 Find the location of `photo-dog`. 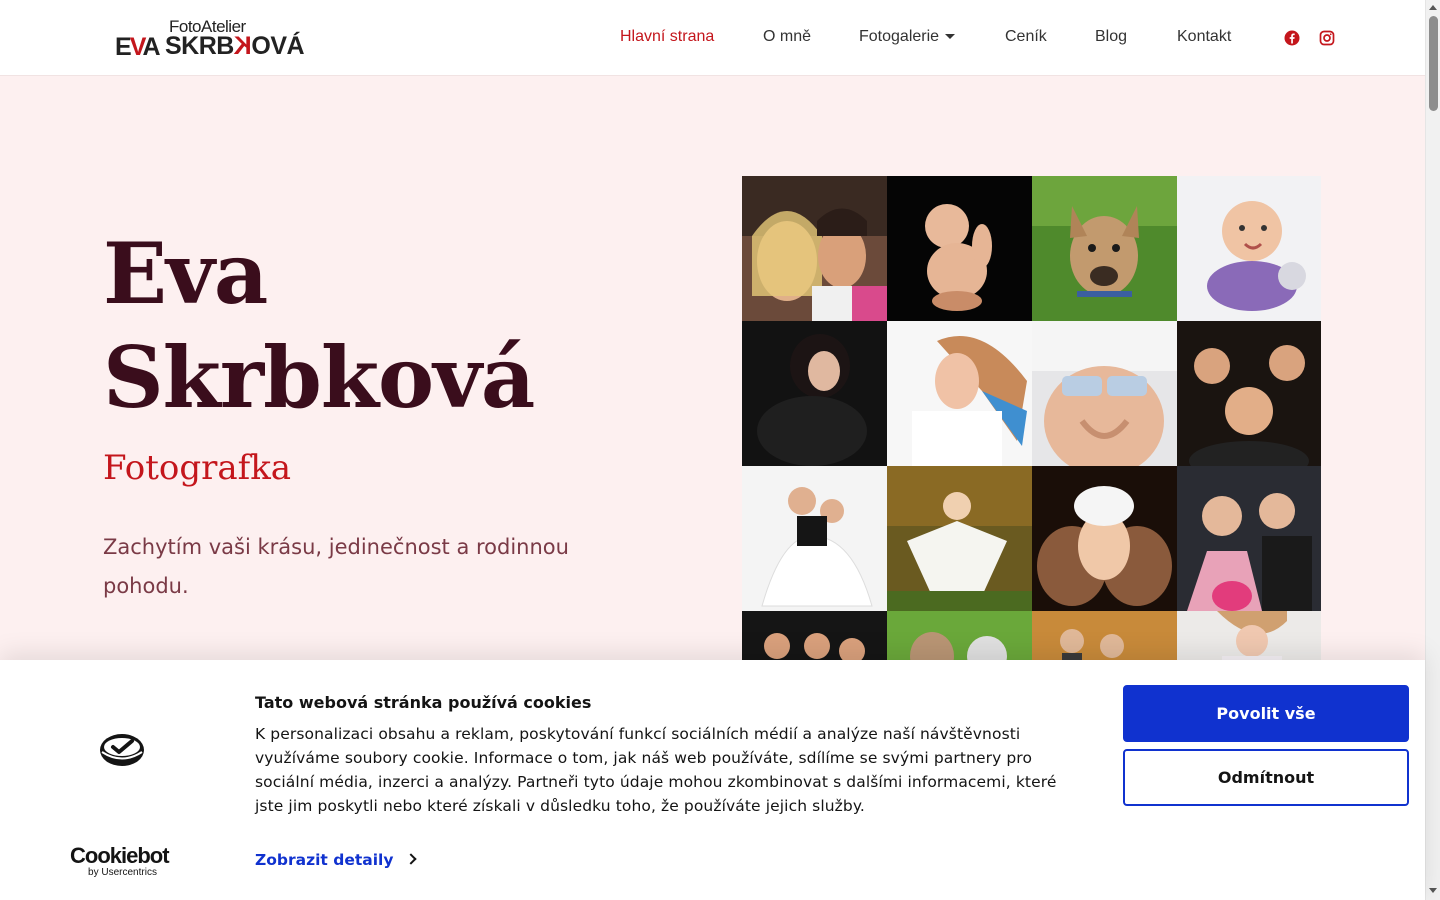

photo-dog is located at coordinates (1104, 248).